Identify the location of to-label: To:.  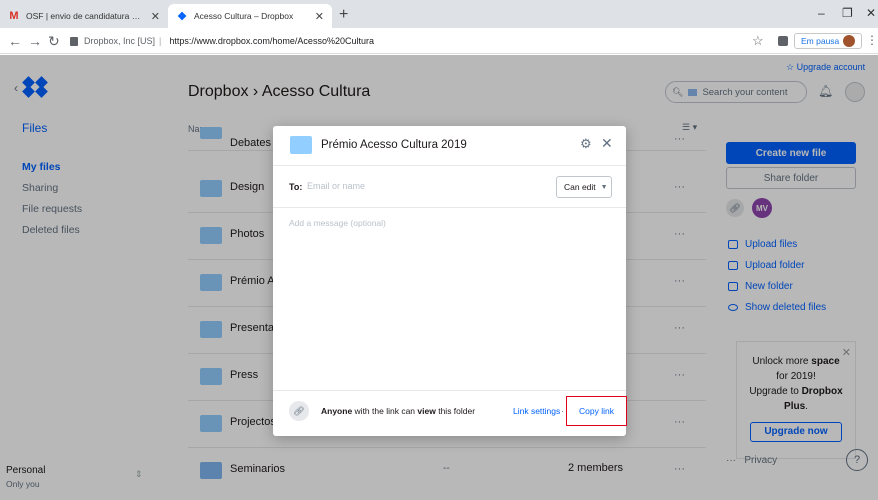
(296, 187).